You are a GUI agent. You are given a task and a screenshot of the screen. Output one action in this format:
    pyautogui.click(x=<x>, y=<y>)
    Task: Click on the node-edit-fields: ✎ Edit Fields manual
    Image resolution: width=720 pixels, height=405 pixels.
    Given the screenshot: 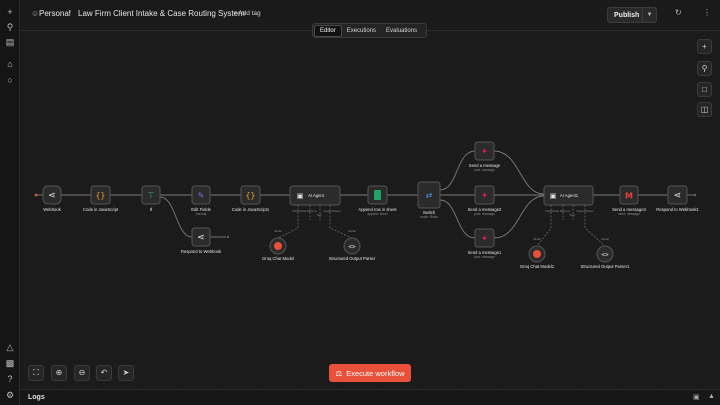 What is the action you would take?
    pyautogui.click(x=201, y=200)
    